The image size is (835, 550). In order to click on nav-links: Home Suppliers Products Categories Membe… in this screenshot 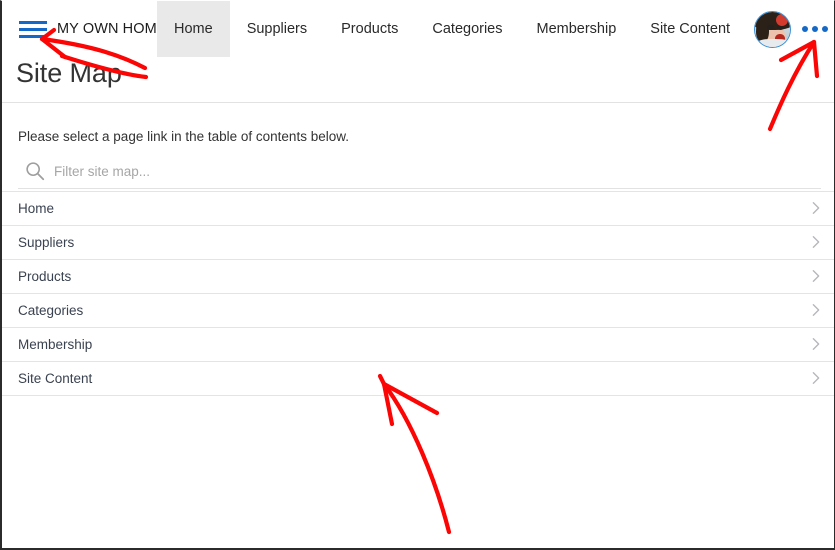, I will do `click(452, 29)`.